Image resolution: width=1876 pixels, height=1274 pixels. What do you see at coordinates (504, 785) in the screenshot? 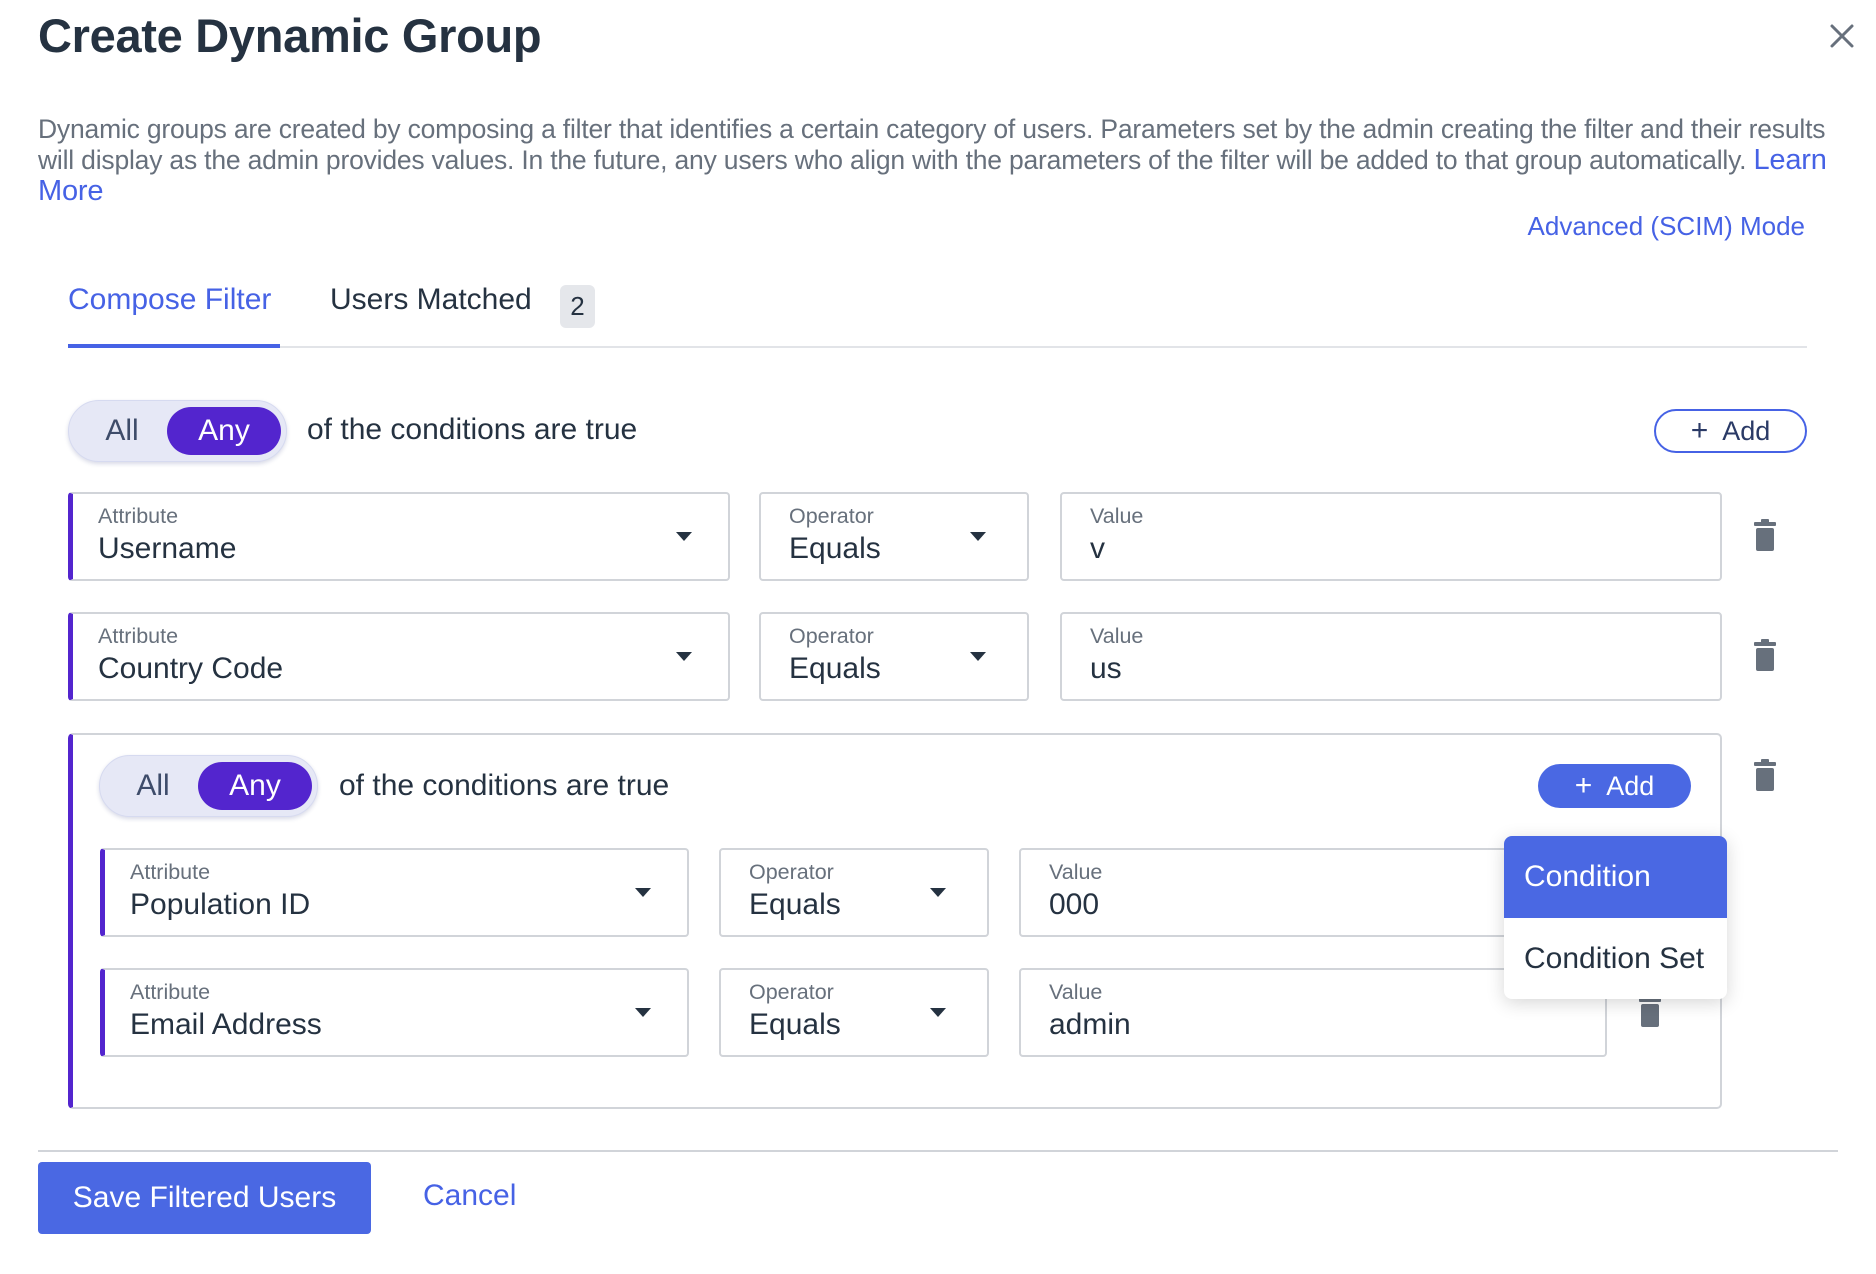
I see `group-conditions-text: of the conditions are true` at bounding box center [504, 785].